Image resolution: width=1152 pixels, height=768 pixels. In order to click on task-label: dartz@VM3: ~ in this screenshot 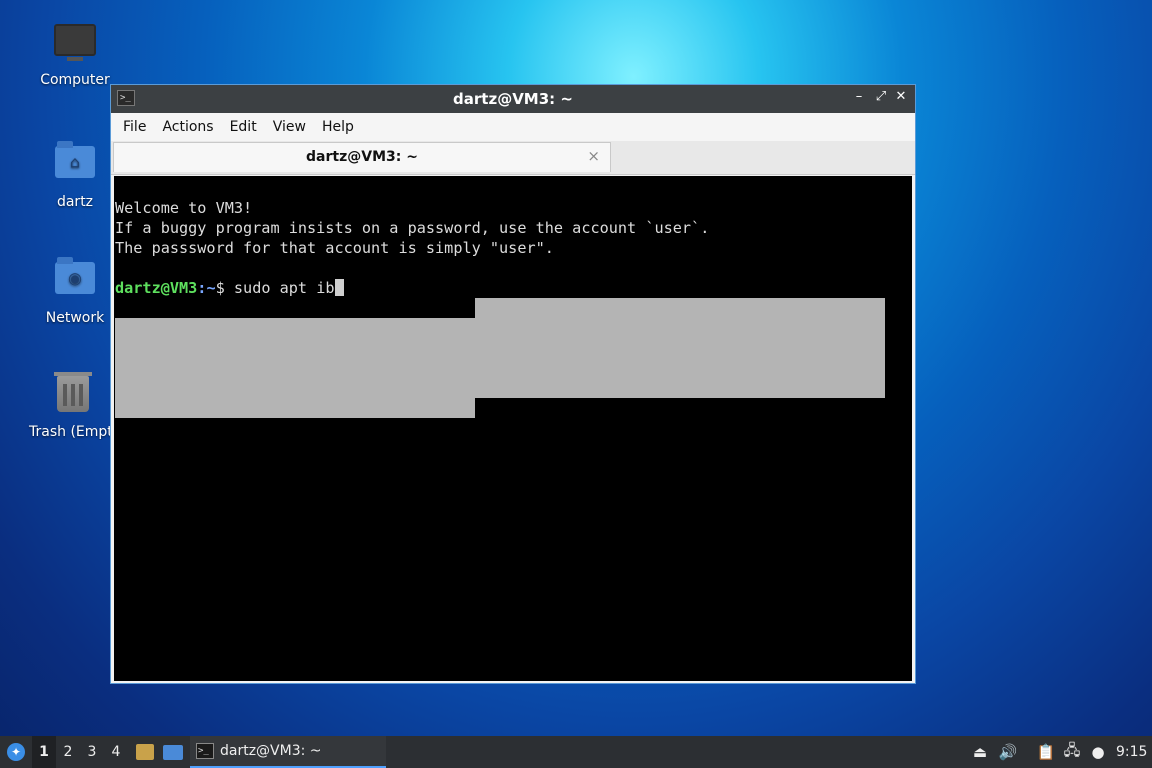, I will do `click(271, 751)`.